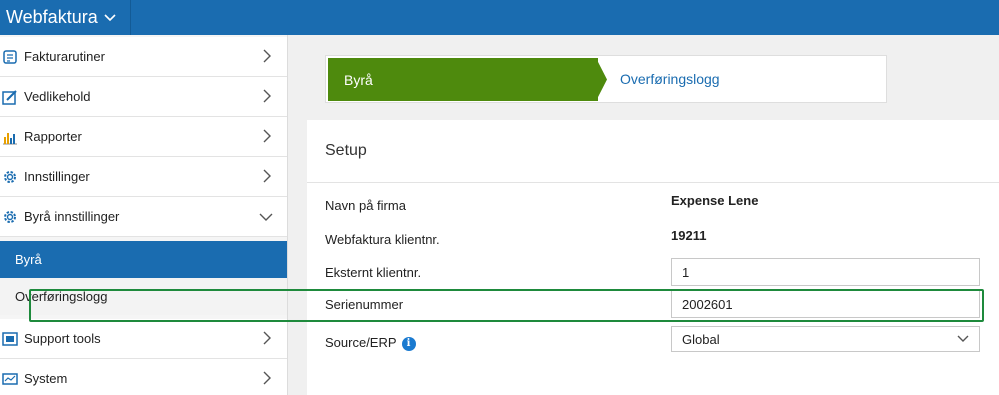 The height and width of the screenshot is (395, 999). What do you see at coordinates (10, 57) in the screenshot?
I see `invoice-icon` at bounding box center [10, 57].